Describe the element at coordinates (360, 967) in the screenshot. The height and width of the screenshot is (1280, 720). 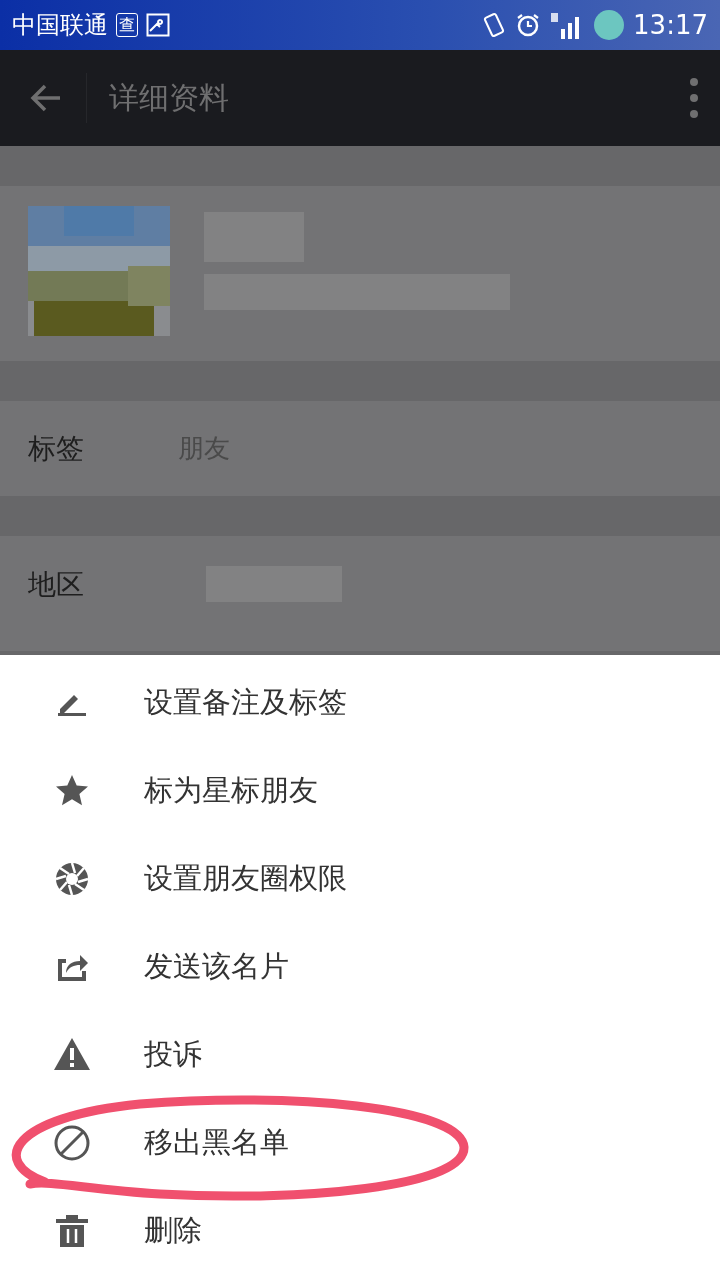
I see `menu-item: 发送该名片` at that location.